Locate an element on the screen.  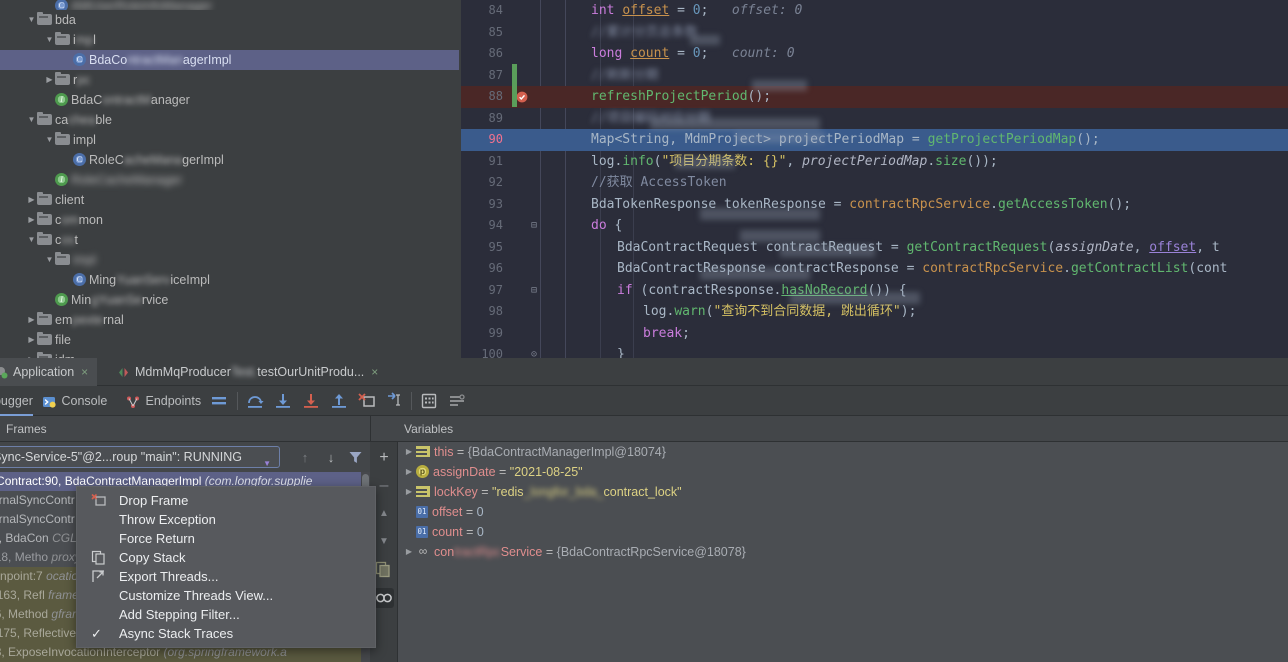
add-watch-icon: + is located at coordinates (384, 458).